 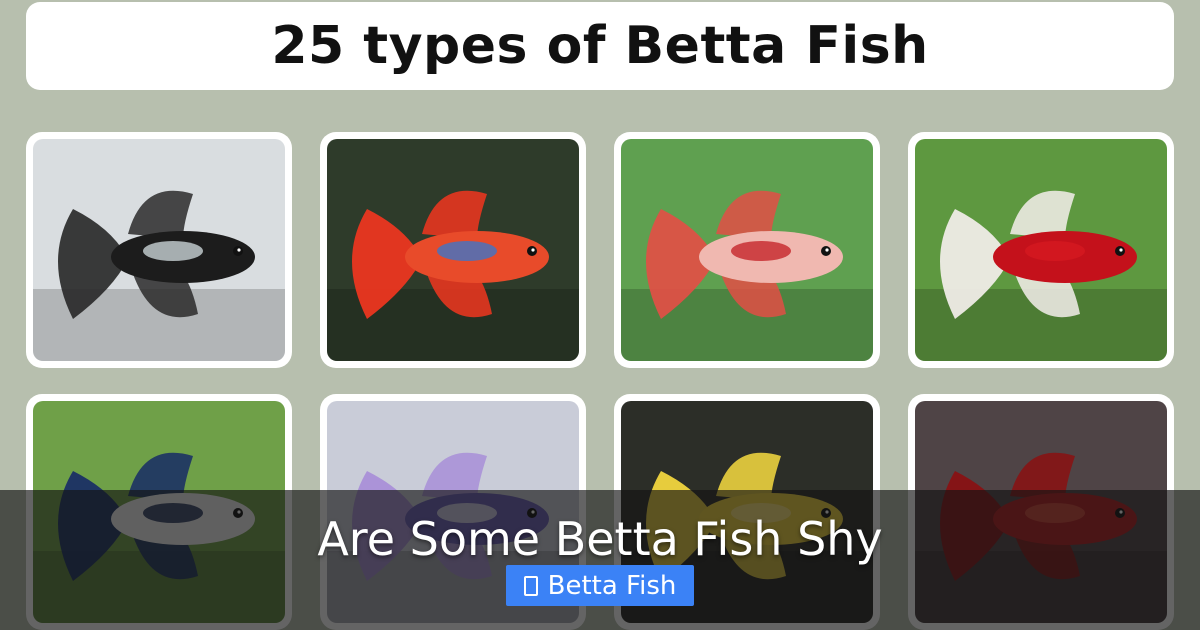 I want to click on gallery-tile-koi-galaxy-betta, so click(x=453, y=250).